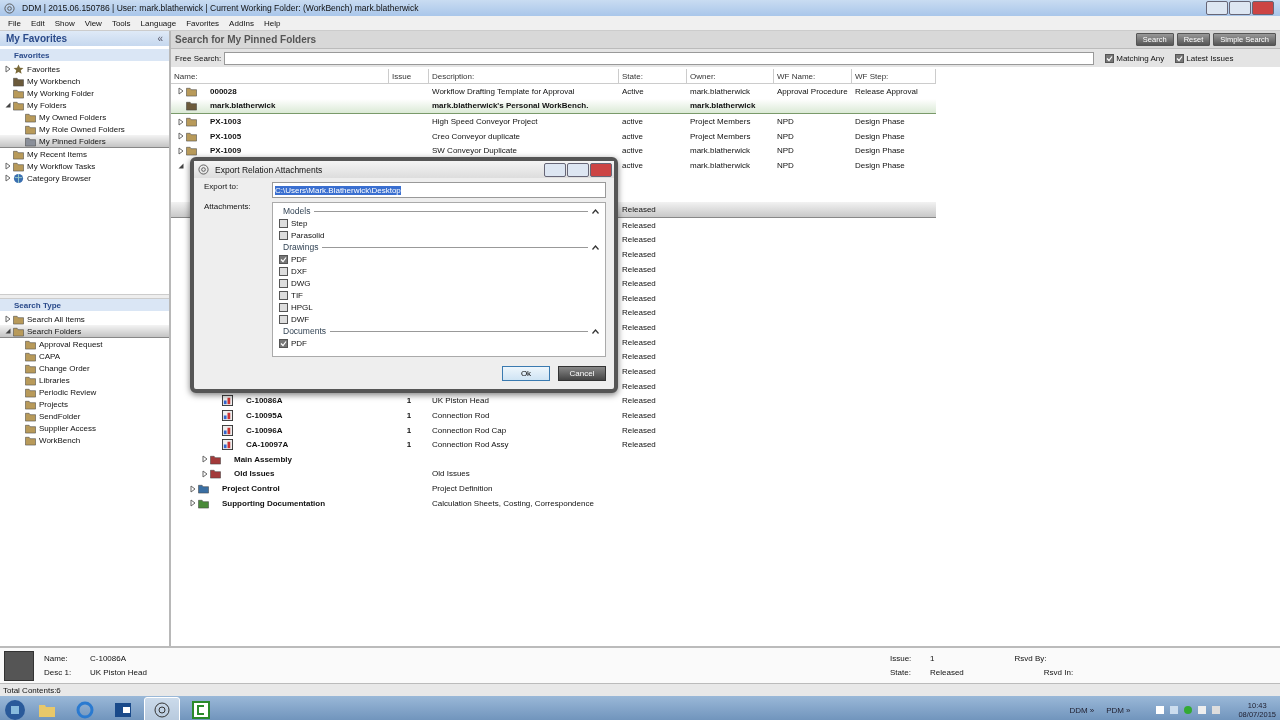 This screenshot has height=720, width=1280. I want to click on selected-row: mark.blatherwick mark.blatherwick's Personal WorkBench. mark.blatherwick, so click(553, 106).